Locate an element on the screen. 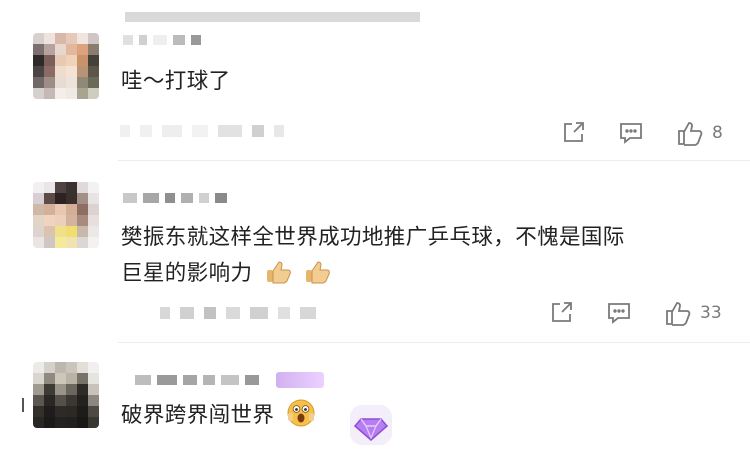  comment-text: 樊振东就这样全世界成功地推广乒乓球，不愧是国际 is located at coordinates (373, 237).